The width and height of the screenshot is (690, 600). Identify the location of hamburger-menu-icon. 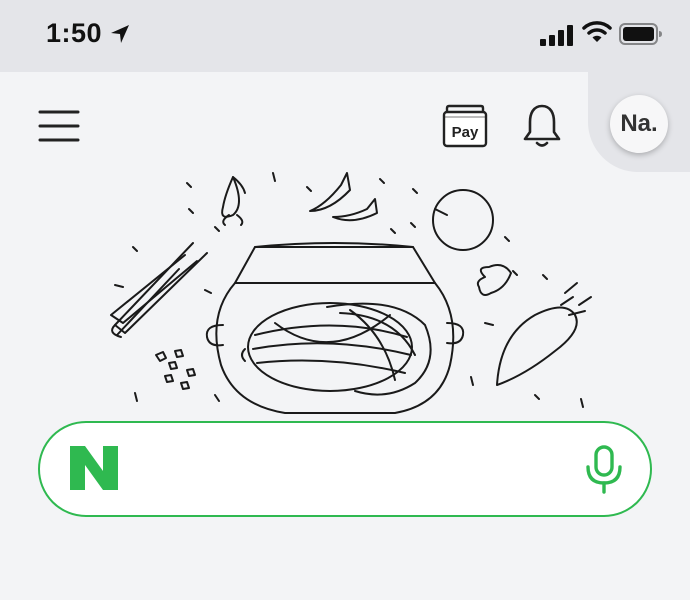
(59, 126).